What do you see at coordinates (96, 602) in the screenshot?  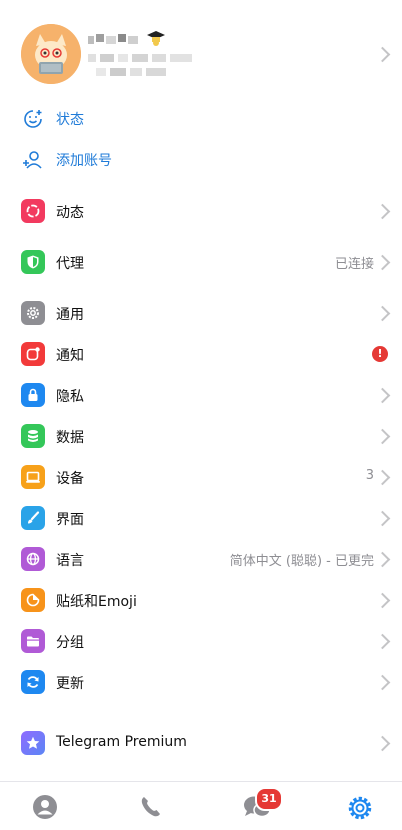 I see `menu-stickers-label: 贴纸和Emoji` at bounding box center [96, 602].